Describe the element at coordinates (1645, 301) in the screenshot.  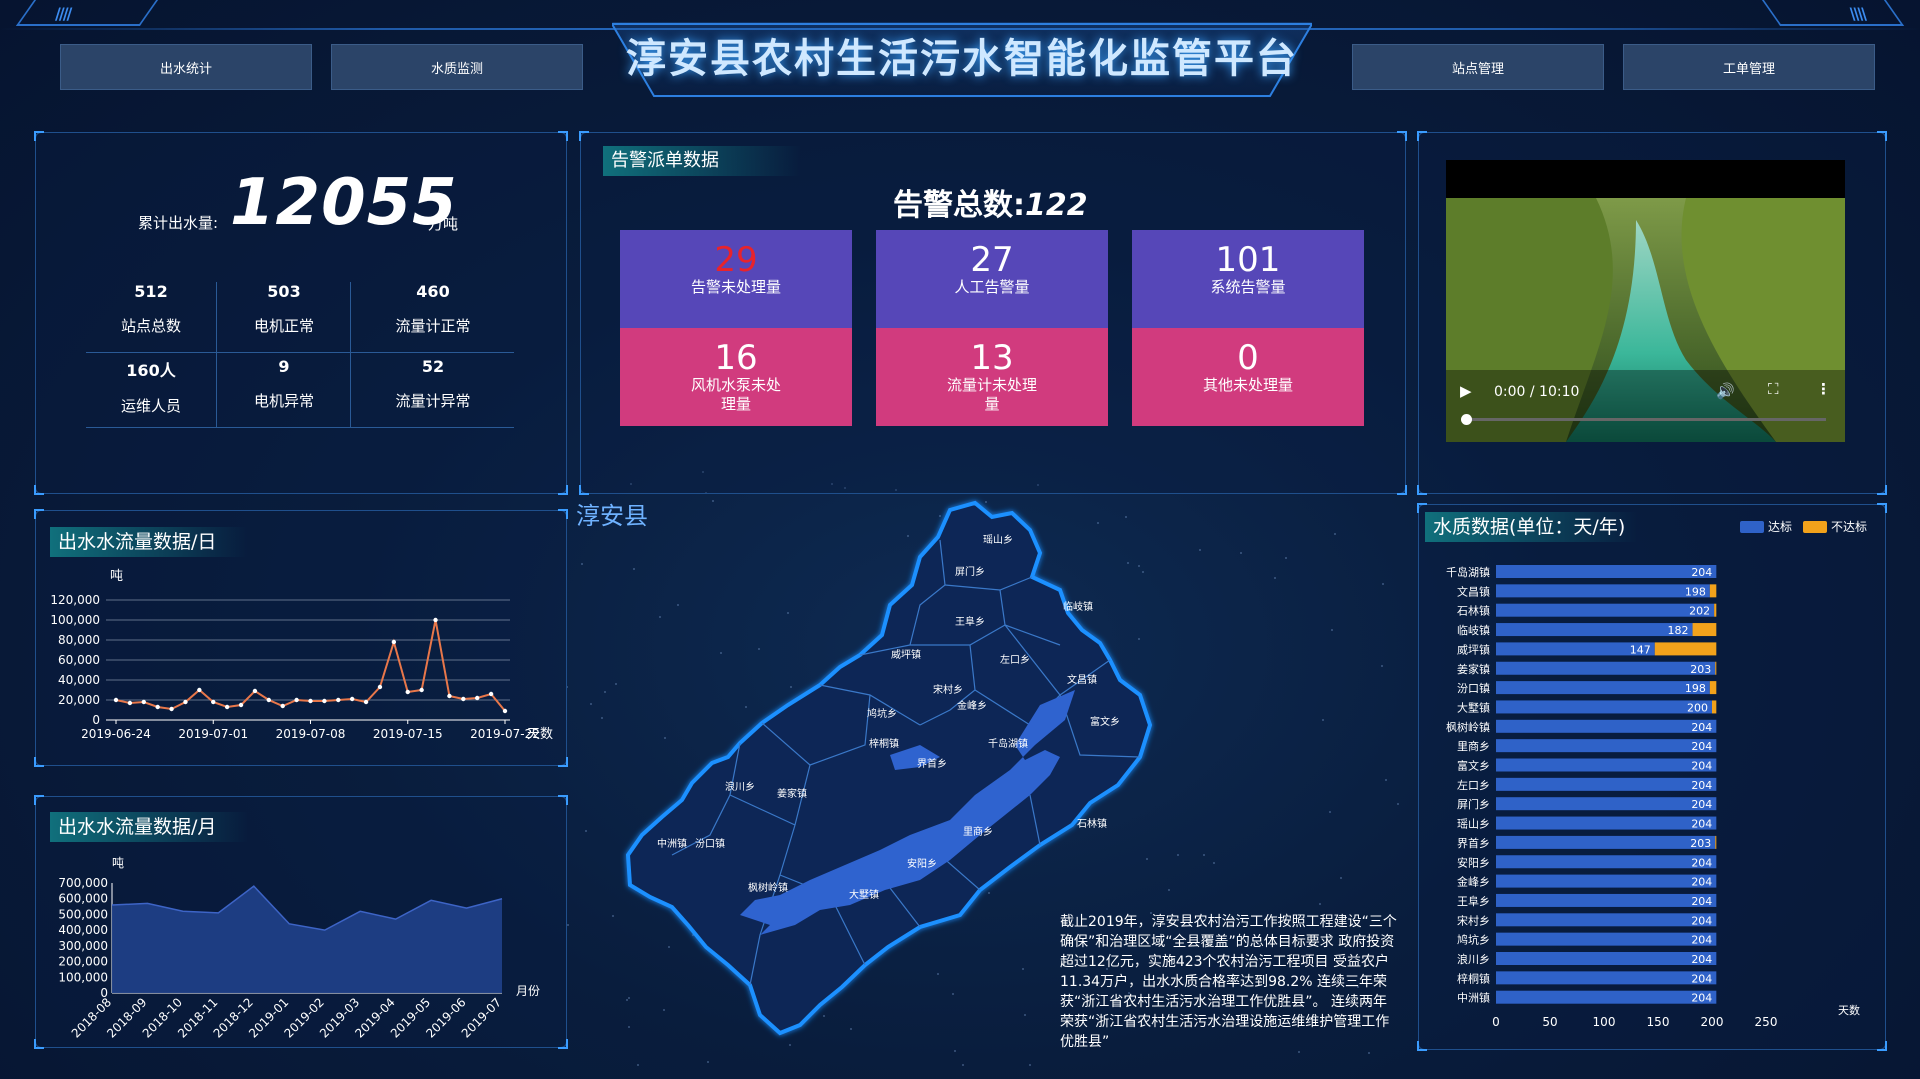
I see `video-player: ▶ 0:00 / 10:10 🔊 ⛶ ⋮` at that location.